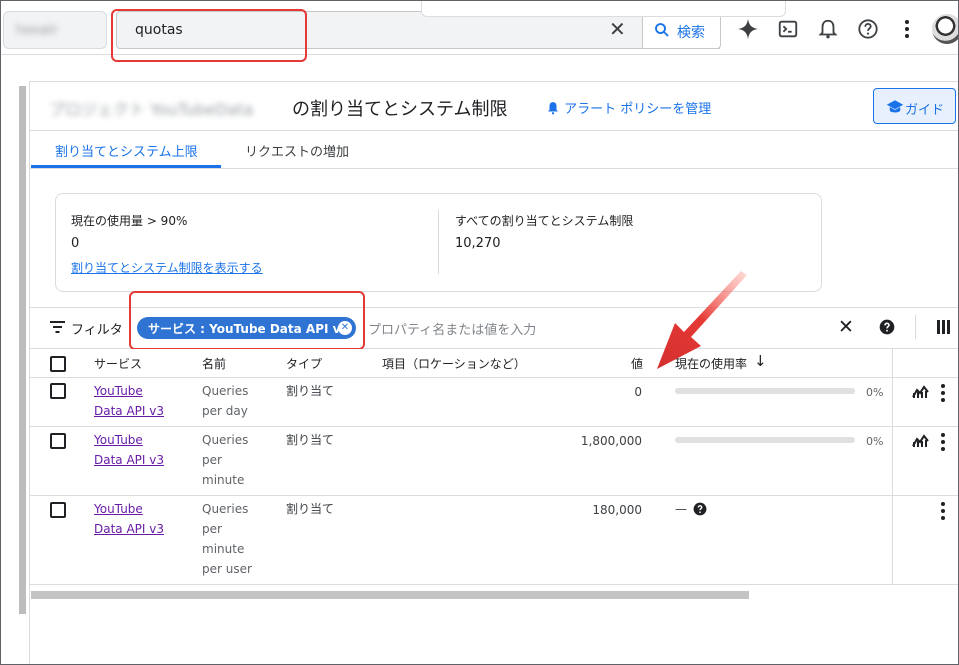 The height and width of the screenshot is (665, 959). What do you see at coordinates (452, 328) in the screenshot?
I see `filter-input: プロパティ名または値を入力` at bounding box center [452, 328].